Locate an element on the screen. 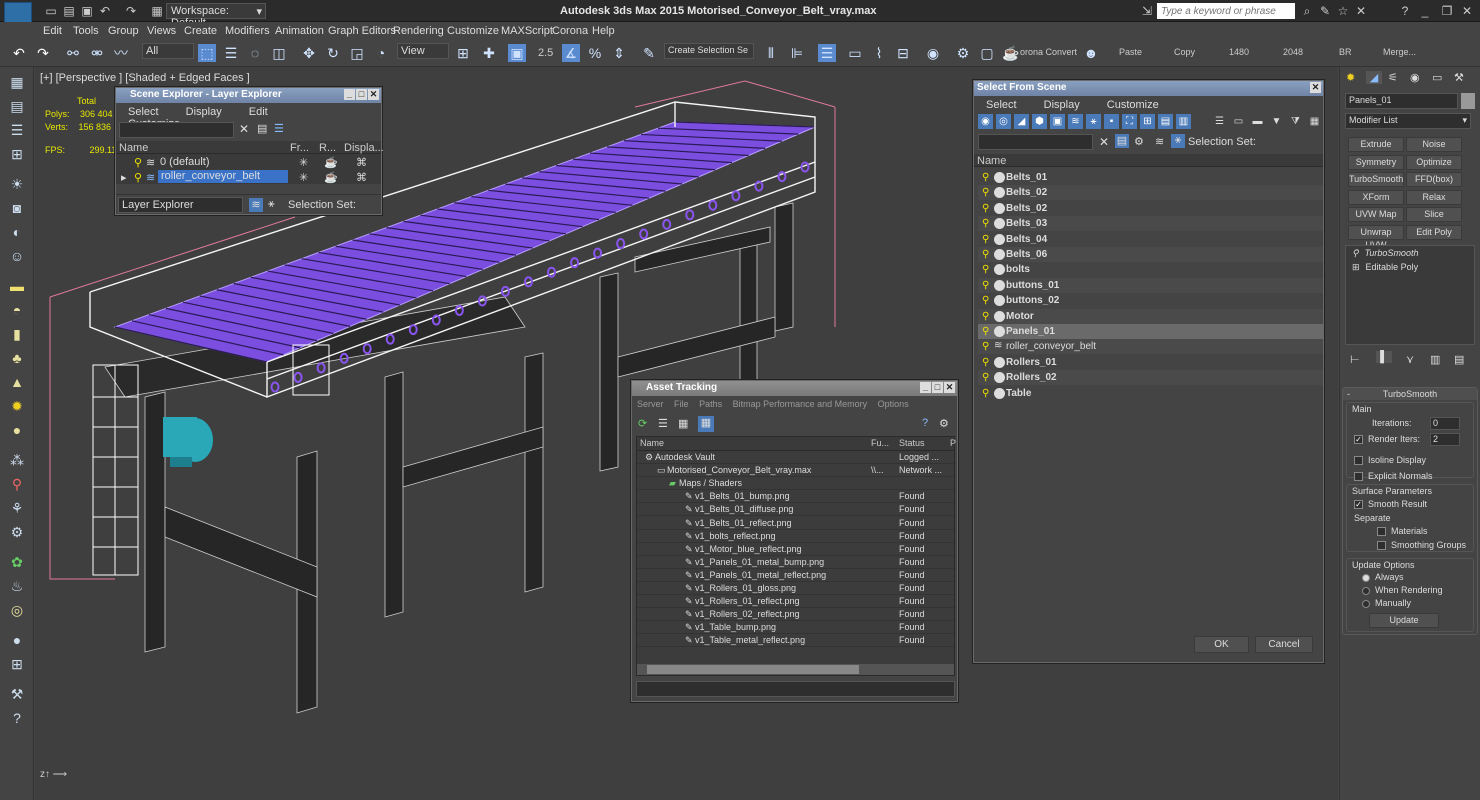  asset-row: ✎ v1_Panels_01_metal_reflect.png Found is located at coordinates (795, 575).